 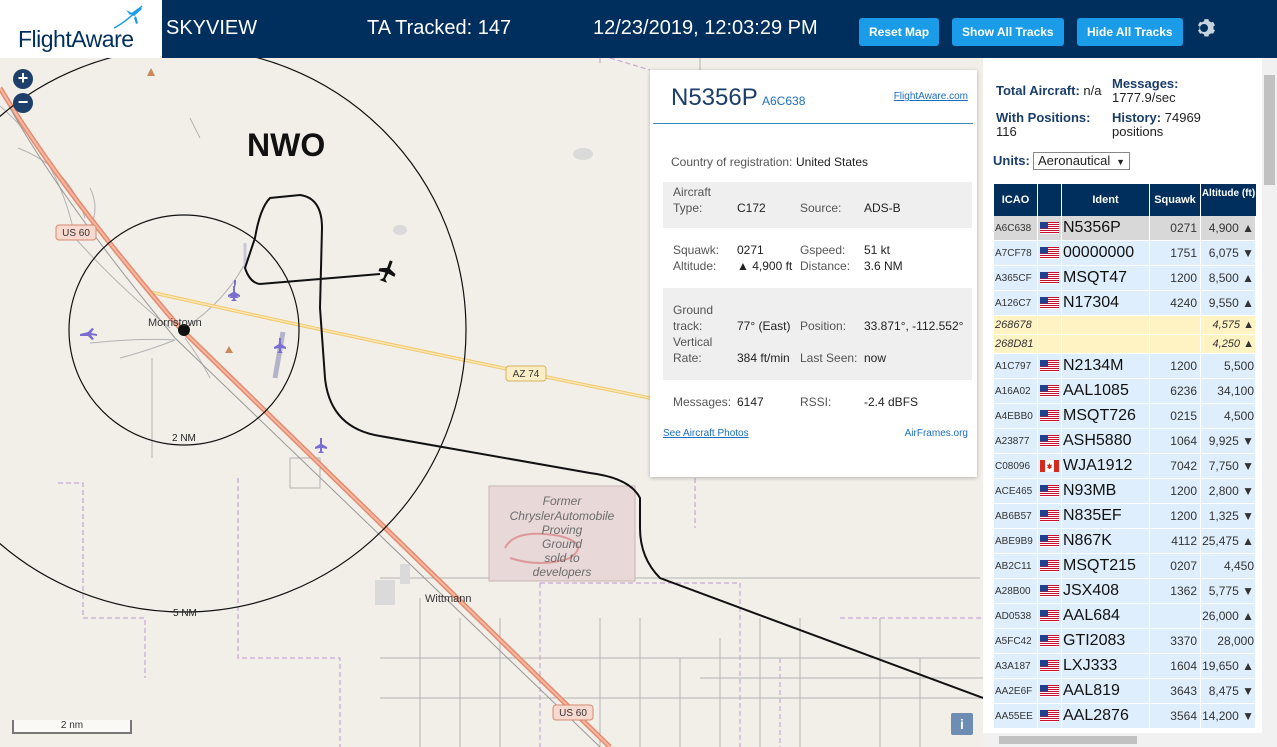 I want to click on table-row: A6C638 N5356P 0271 4,900 ▲, so click(x=1125, y=228).